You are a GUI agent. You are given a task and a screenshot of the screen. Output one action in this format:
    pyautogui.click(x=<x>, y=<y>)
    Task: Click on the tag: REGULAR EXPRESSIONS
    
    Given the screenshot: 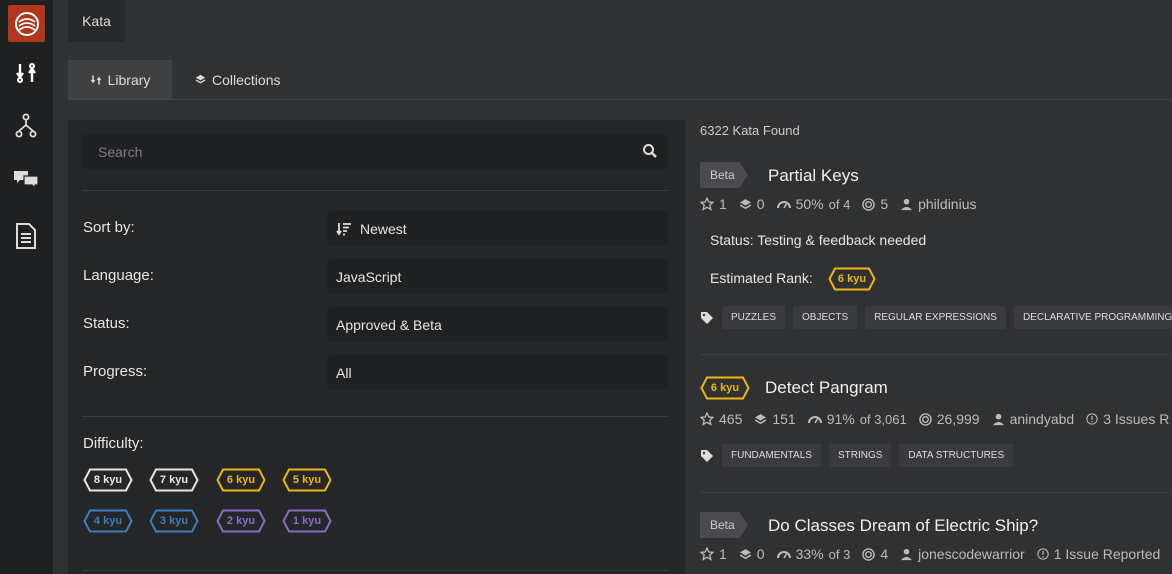 What is the action you would take?
    pyautogui.click(x=935, y=317)
    